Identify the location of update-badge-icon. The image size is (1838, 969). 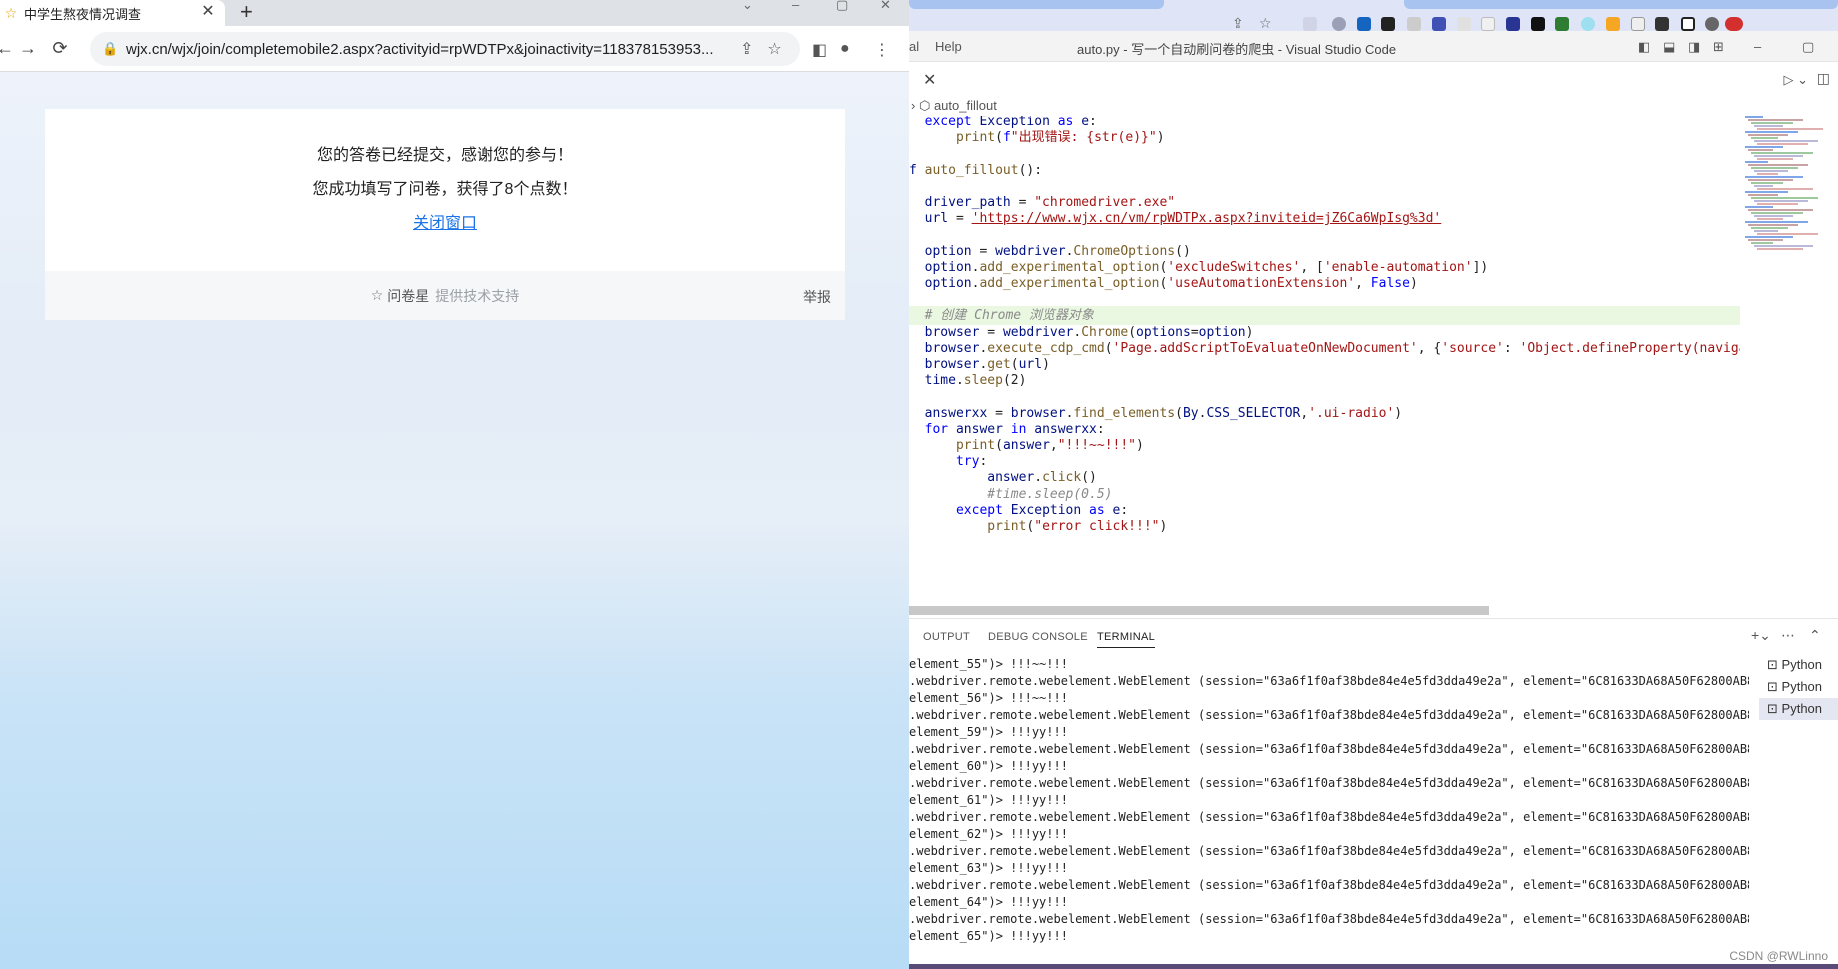
(1734, 24).